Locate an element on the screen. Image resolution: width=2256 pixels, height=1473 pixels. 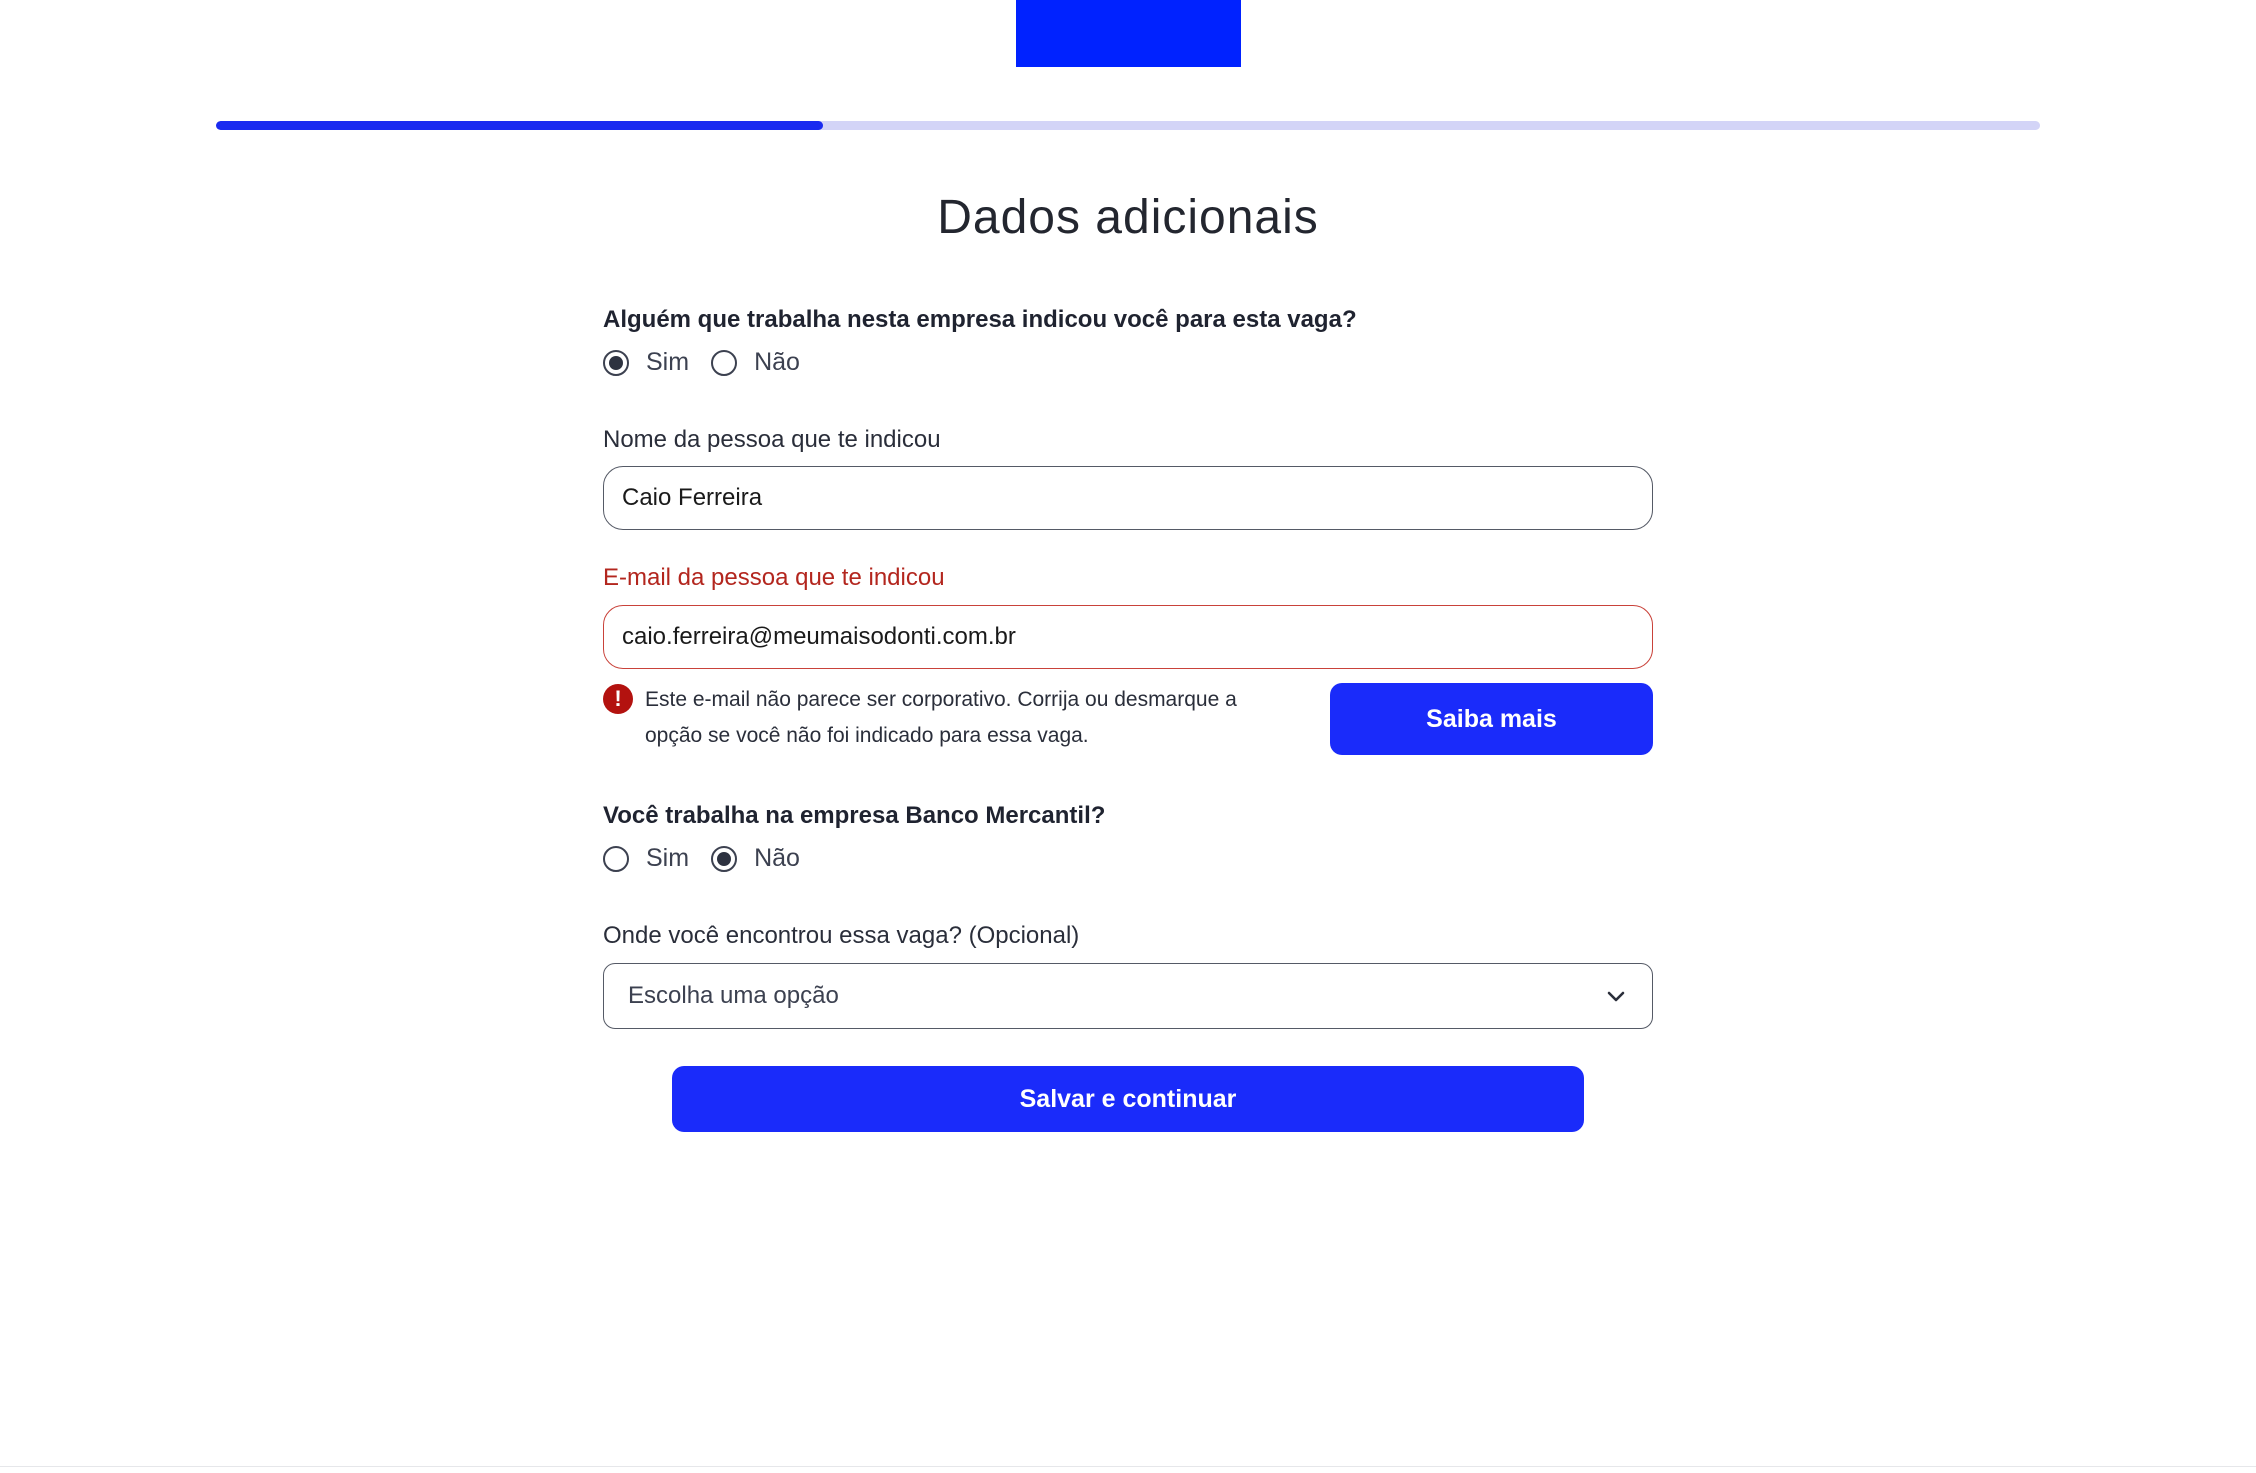
employee-radio-group: Sim Não is located at coordinates (712, 858).